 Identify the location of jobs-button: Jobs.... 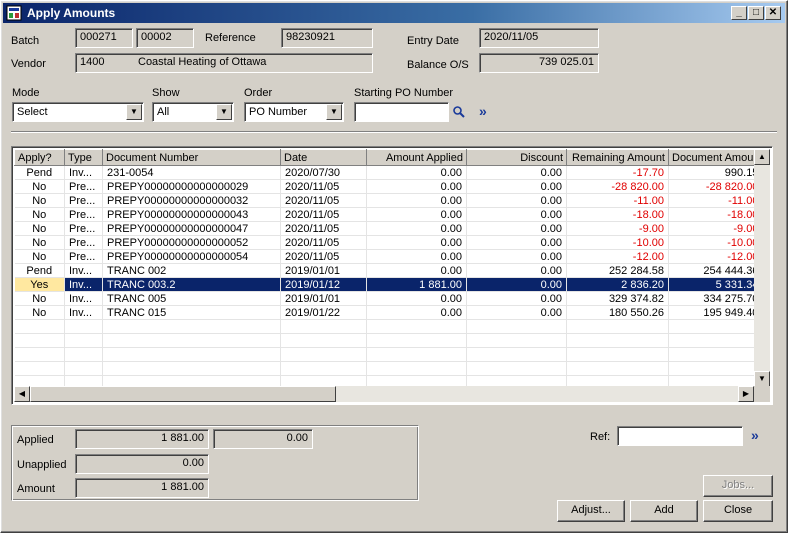
(738, 486).